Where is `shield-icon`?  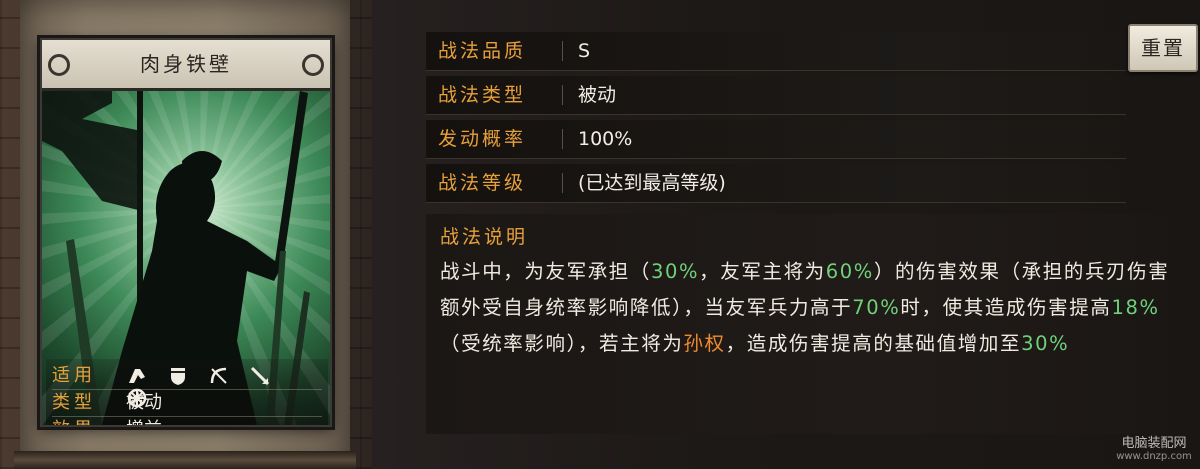
shield-icon is located at coordinates (178, 376).